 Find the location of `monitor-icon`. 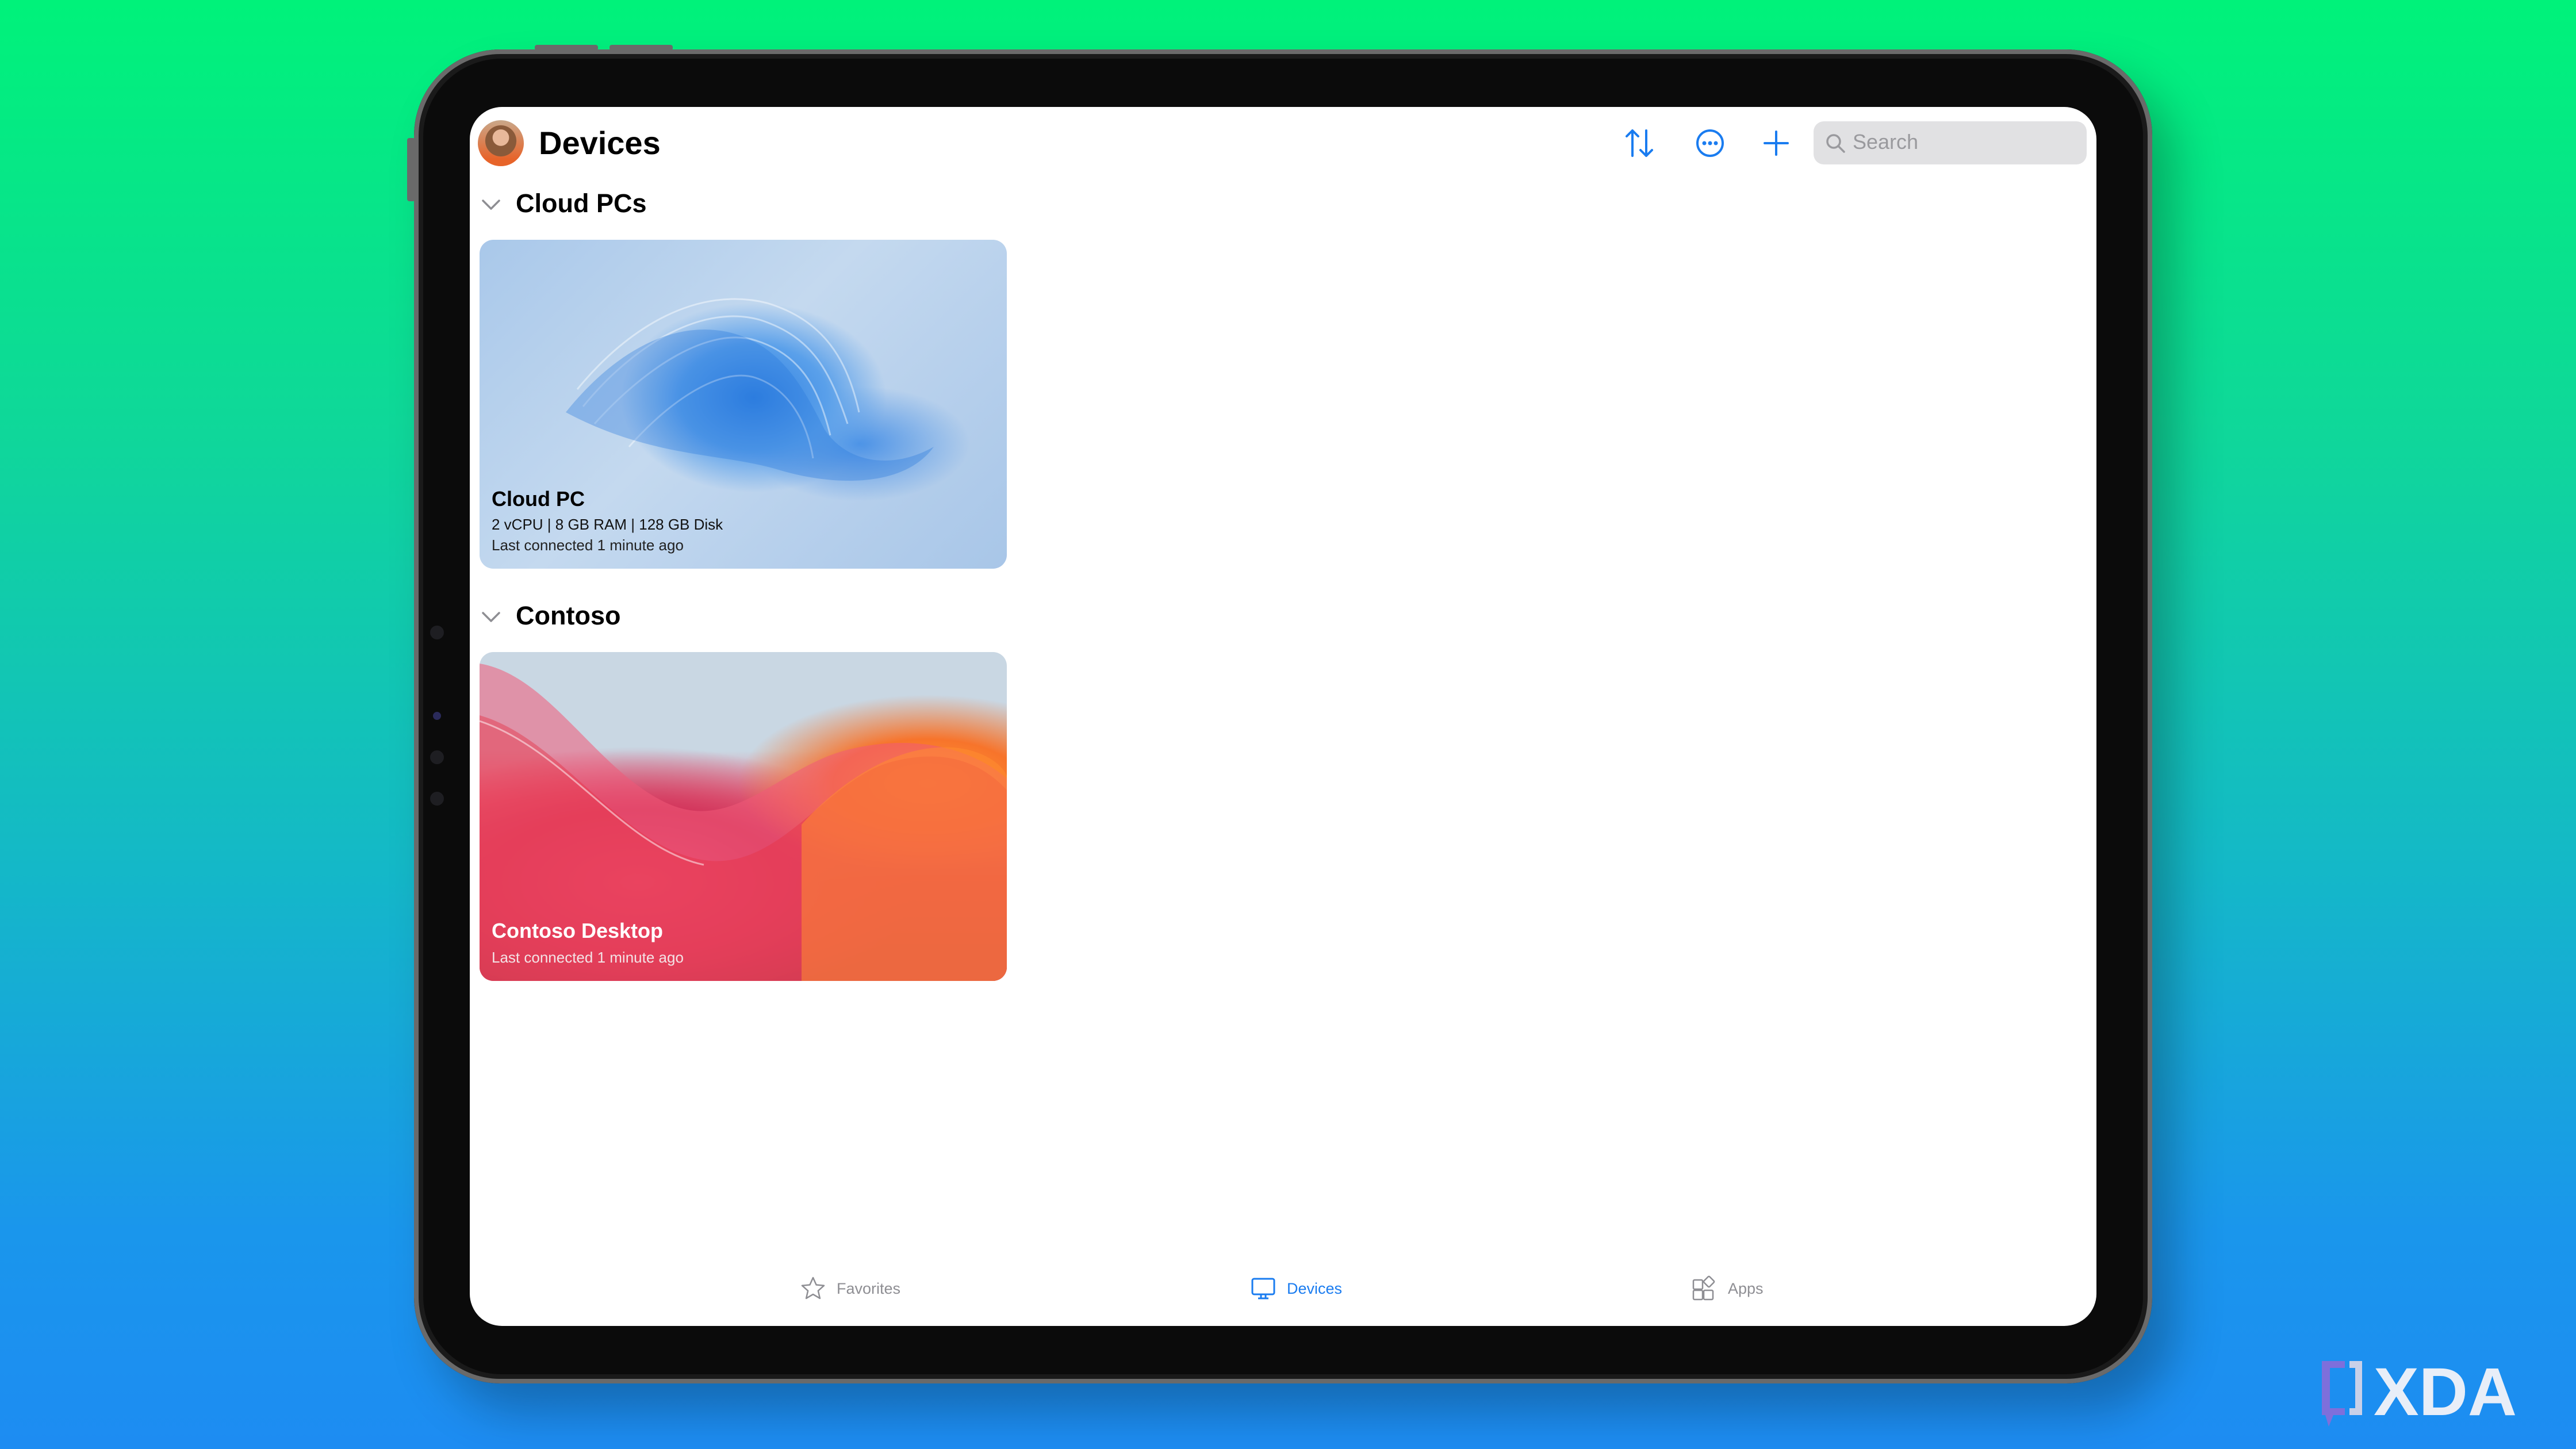

monitor-icon is located at coordinates (1263, 1289).